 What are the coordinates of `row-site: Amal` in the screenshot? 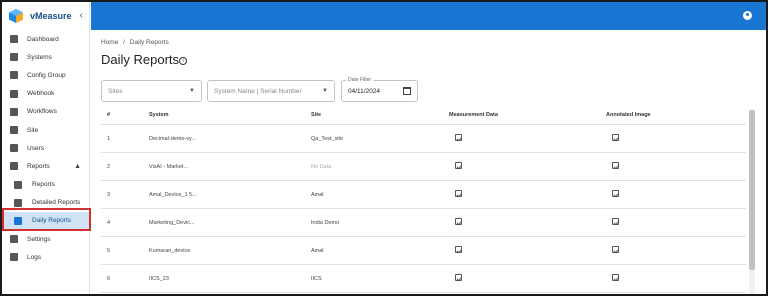 It's located at (317, 250).